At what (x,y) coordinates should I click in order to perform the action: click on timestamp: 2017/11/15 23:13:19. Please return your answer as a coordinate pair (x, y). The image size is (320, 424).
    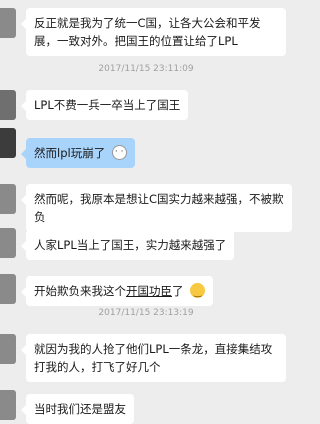
    Looking at the image, I should click on (146, 313).